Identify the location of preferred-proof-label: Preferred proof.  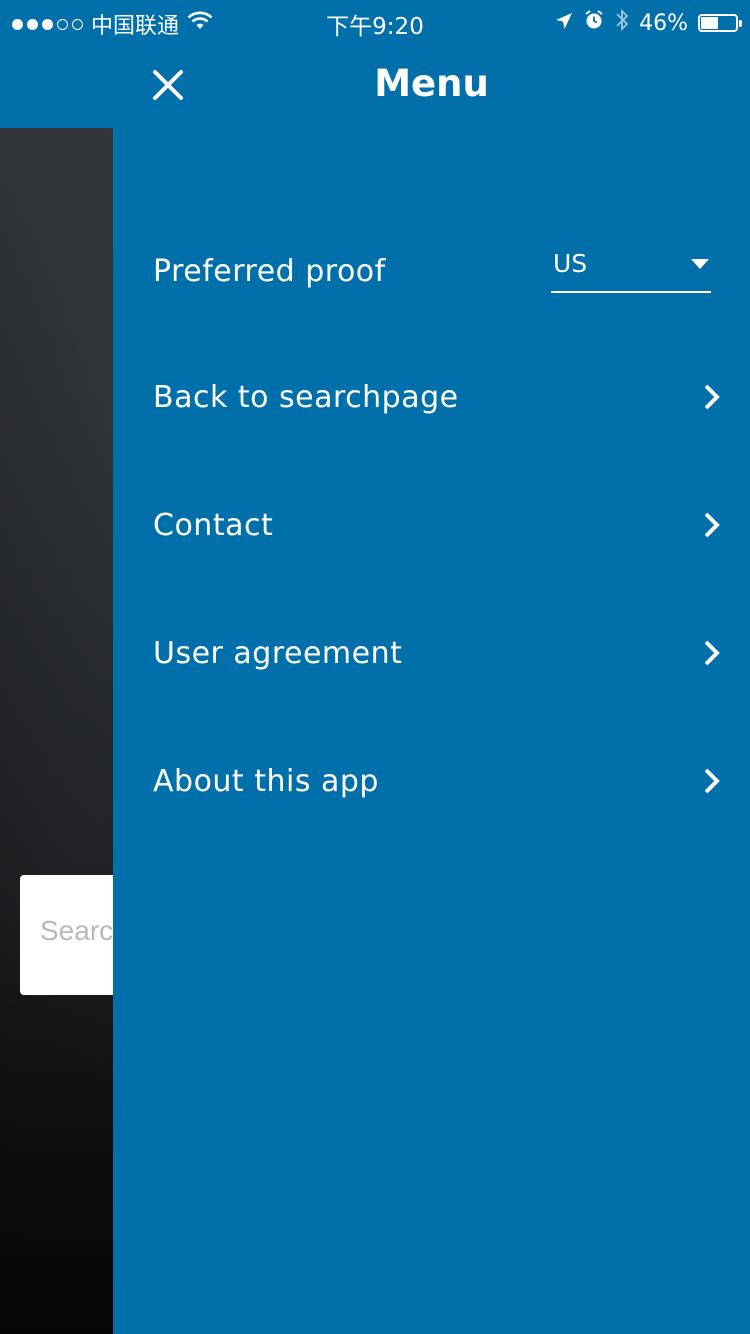
(269, 271).